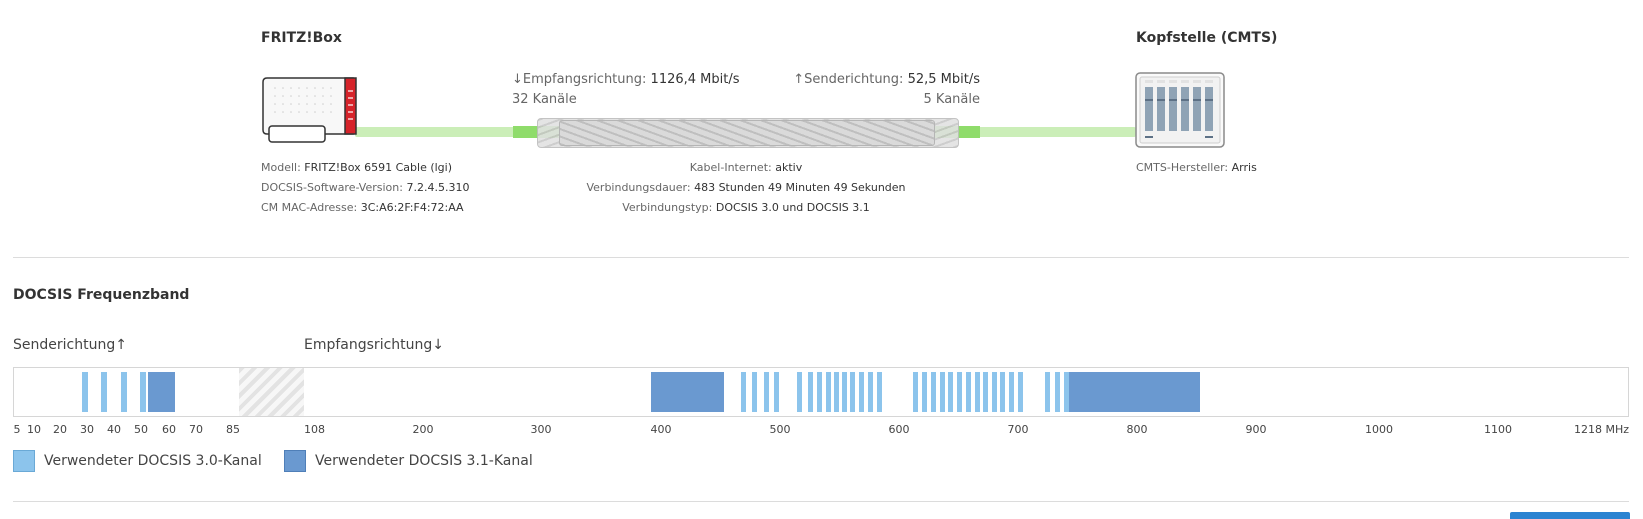 Image resolution: width=1643 pixels, height=519 pixels. What do you see at coordinates (1601, 429) in the screenshot?
I see `frequency-tick: 1218 MHz` at bounding box center [1601, 429].